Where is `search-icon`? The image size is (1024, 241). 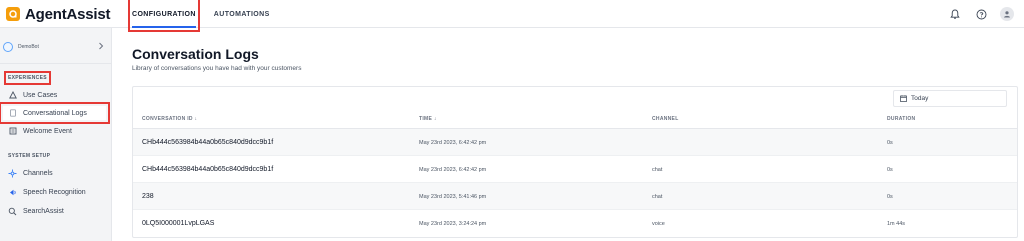
search-icon is located at coordinates (12, 211).